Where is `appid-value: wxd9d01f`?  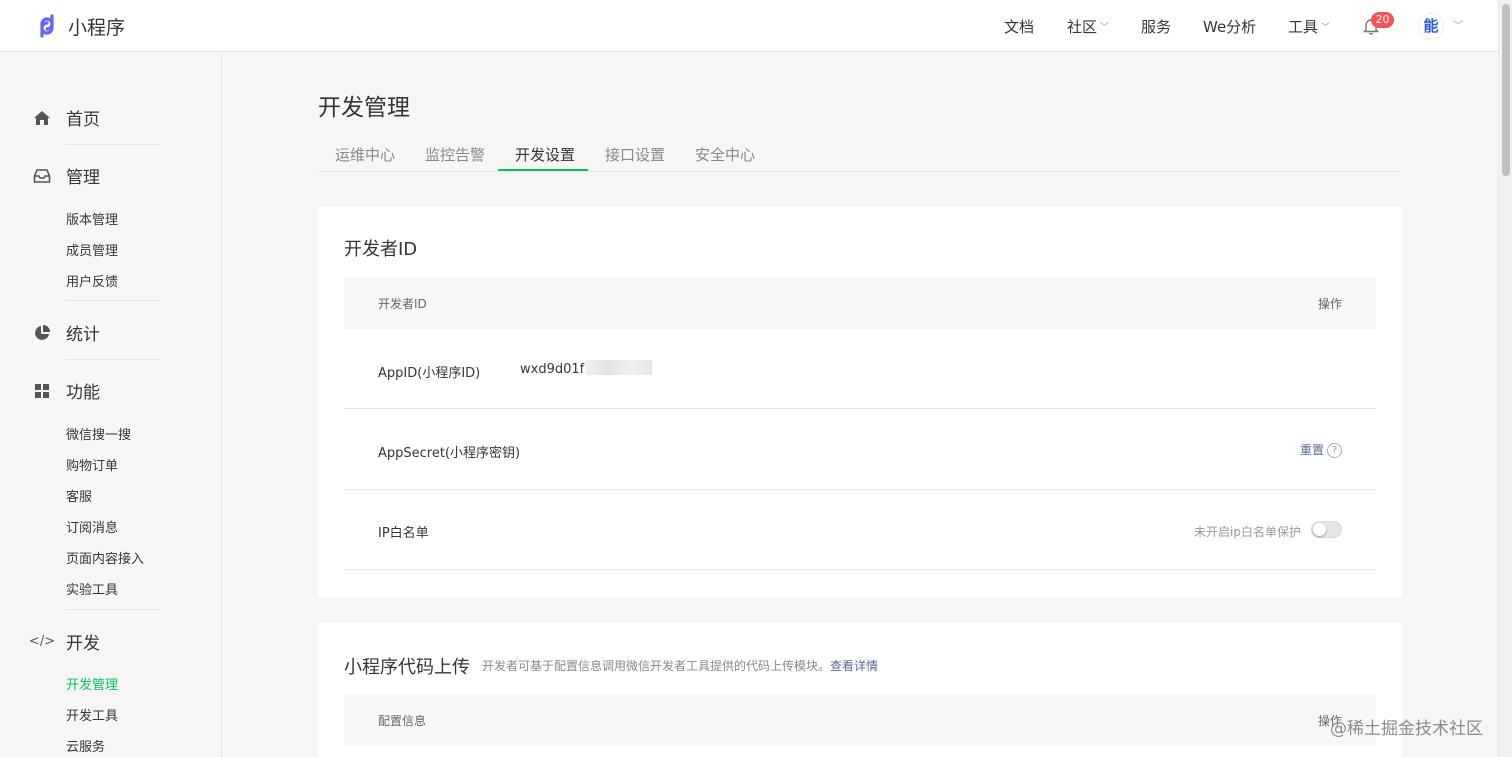 appid-value: wxd9d01f is located at coordinates (552, 369).